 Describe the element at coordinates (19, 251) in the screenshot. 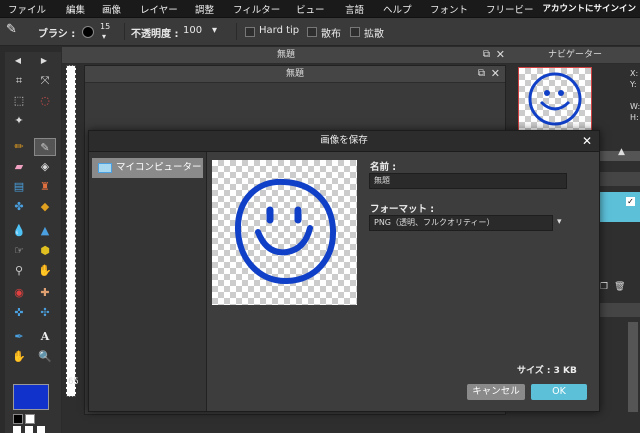

I see `smudge-icon: ☞` at that location.